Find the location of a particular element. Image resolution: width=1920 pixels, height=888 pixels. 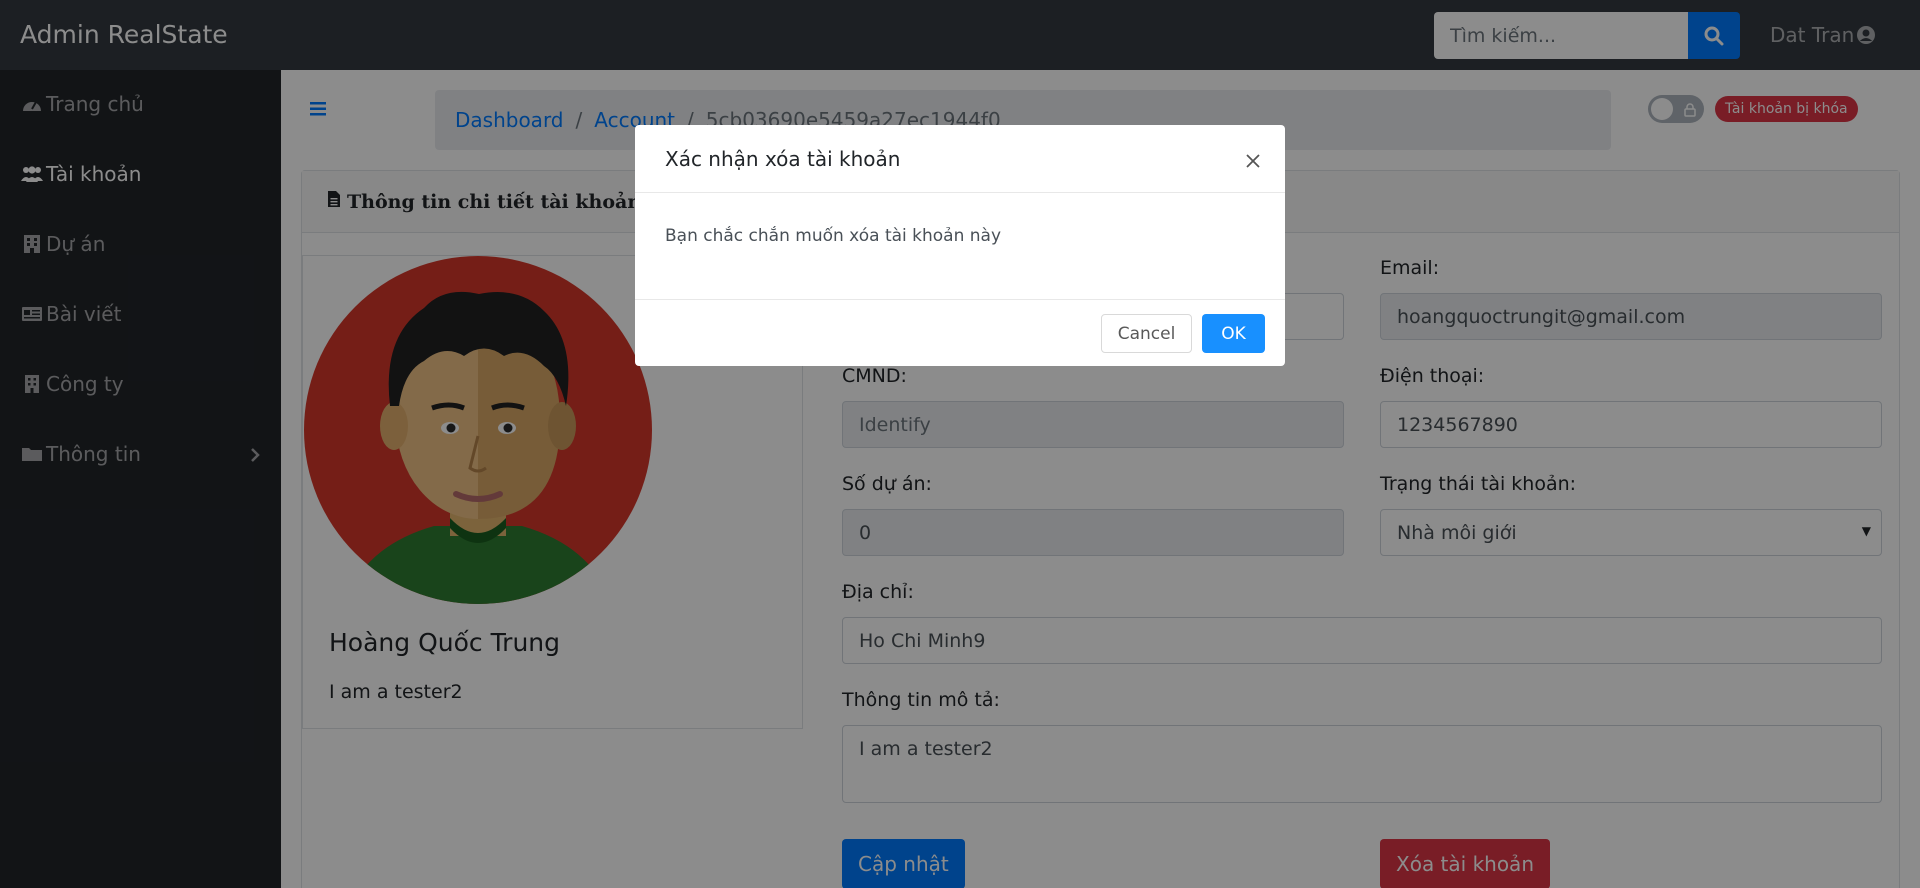

close-icon is located at coordinates (1253, 161).